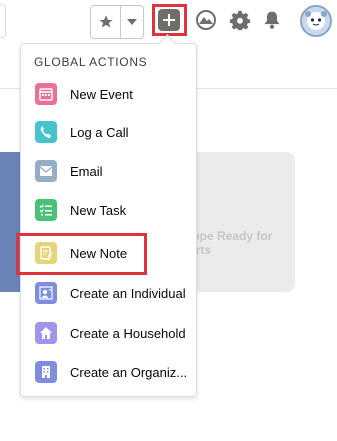 The image size is (337, 441). I want to click on household-icon, so click(46, 333).